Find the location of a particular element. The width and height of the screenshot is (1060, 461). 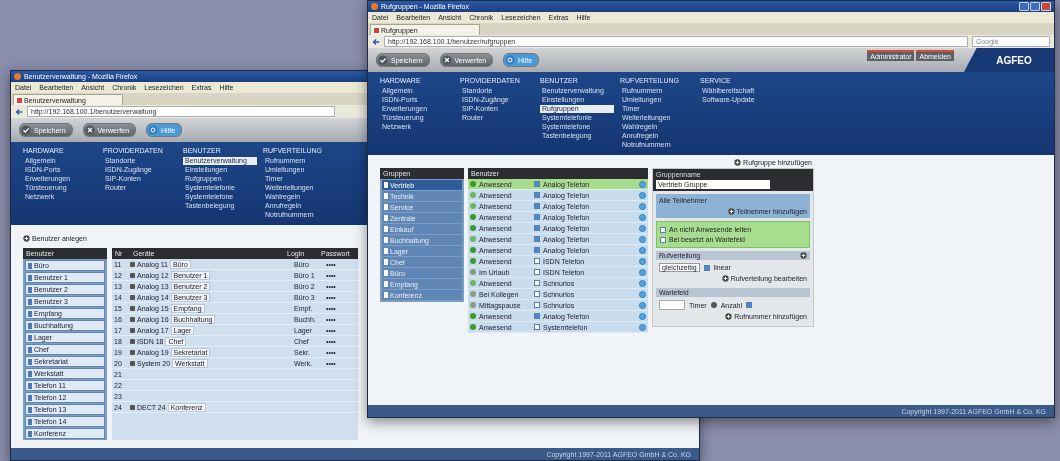

logo: AGFEO is located at coordinates (1009, 60).